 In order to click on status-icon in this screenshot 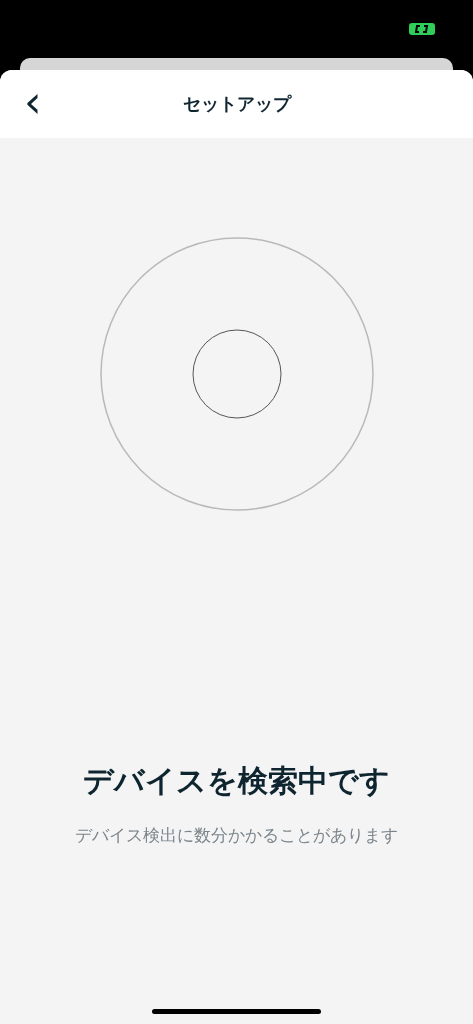, I will do `click(422, 29)`.